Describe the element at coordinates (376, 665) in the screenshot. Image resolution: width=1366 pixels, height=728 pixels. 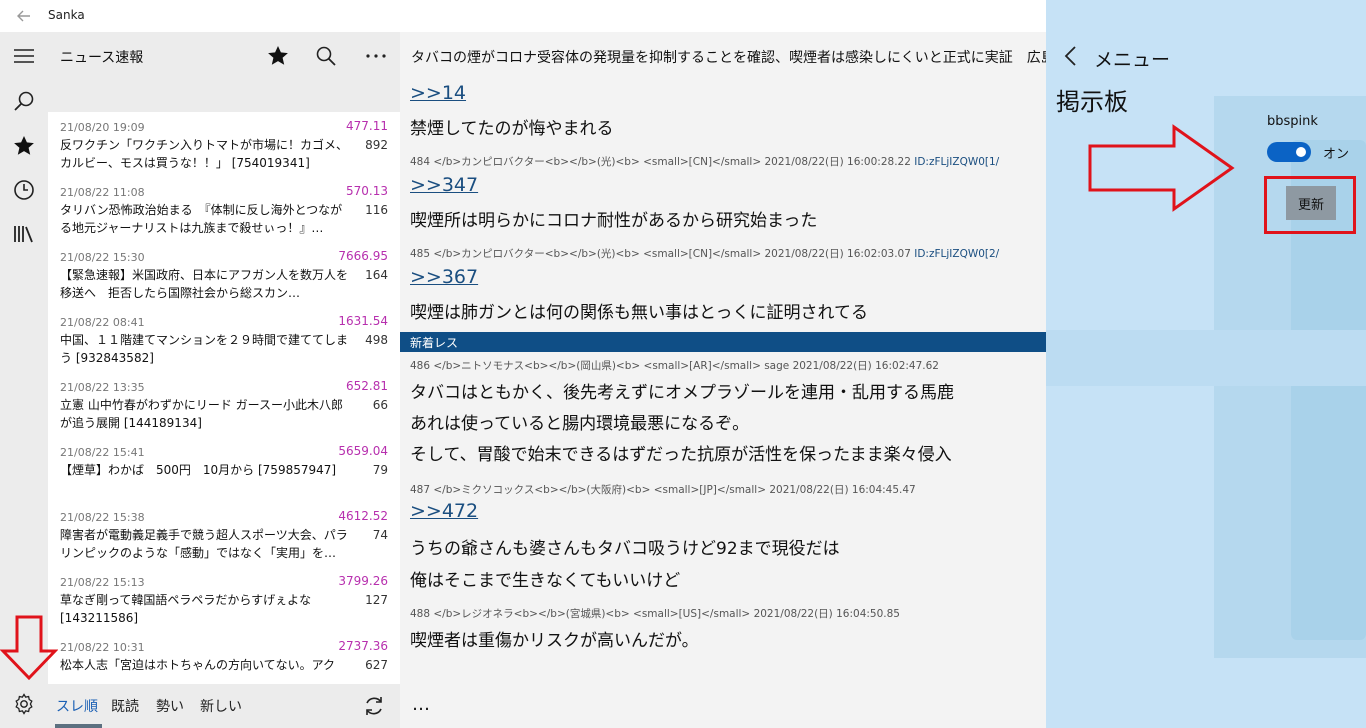
I see `thread-count: 627` at that location.